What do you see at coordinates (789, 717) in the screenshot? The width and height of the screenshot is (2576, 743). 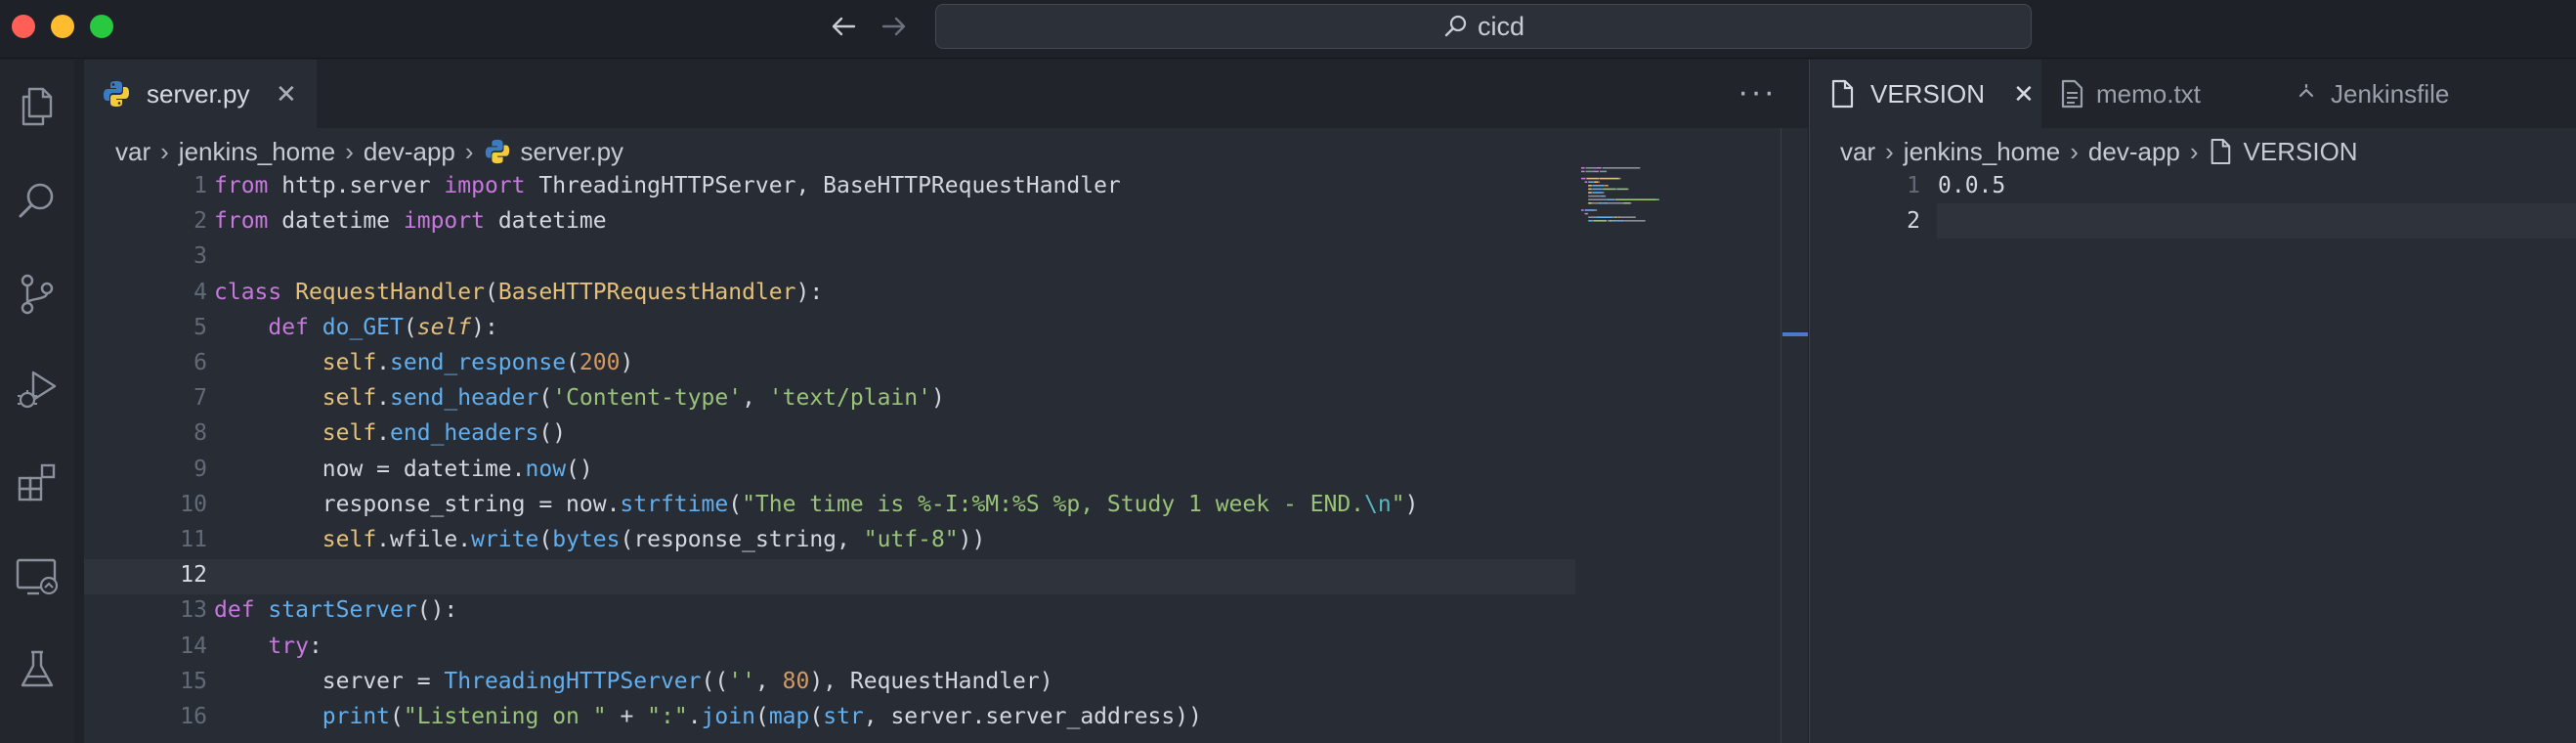 I see `code-token: map` at bounding box center [789, 717].